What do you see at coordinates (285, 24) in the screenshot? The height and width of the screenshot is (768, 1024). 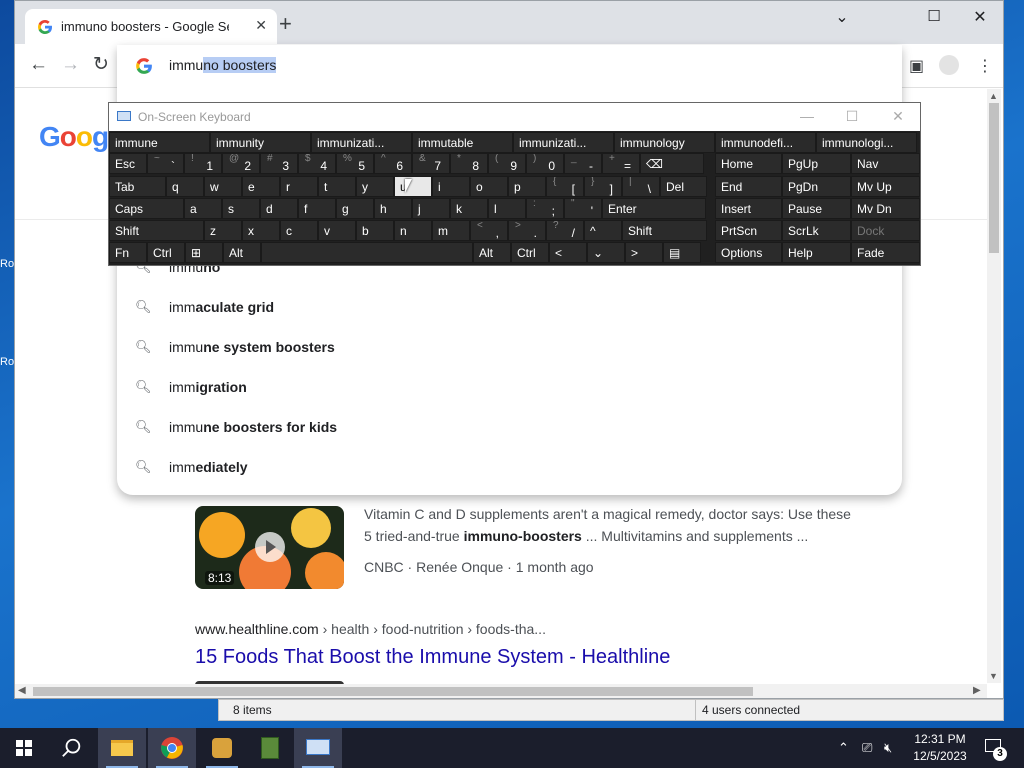 I see `new-tab-button: +` at bounding box center [285, 24].